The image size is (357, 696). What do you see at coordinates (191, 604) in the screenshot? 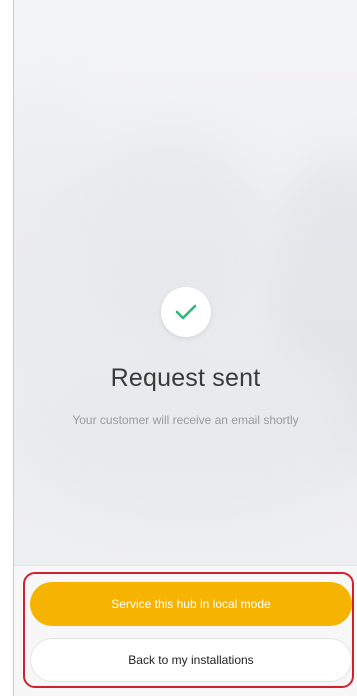
I see `service-local-mode-button: Service this hub in local mode` at bounding box center [191, 604].